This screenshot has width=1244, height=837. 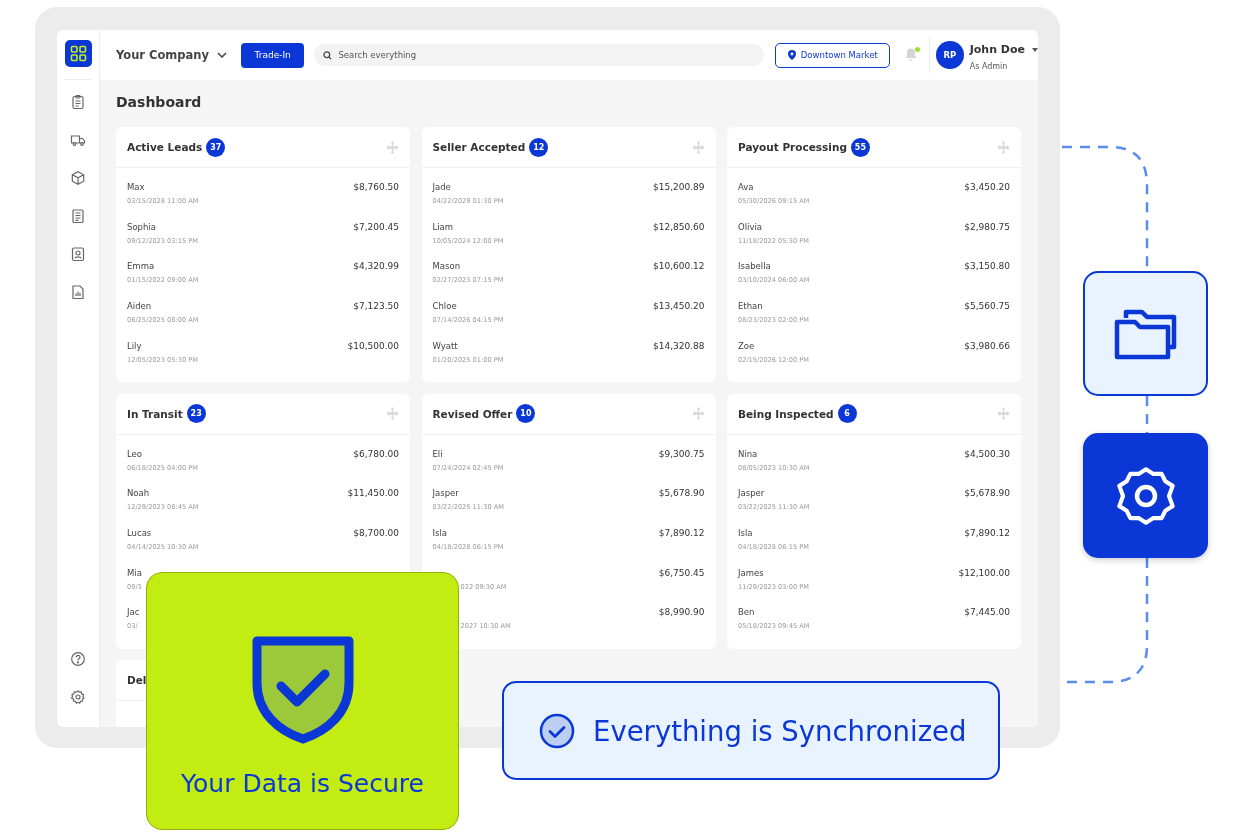 What do you see at coordinates (987, 453) in the screenshot?
I see `amount: $4,500.30` at bounding box center [987, 453].